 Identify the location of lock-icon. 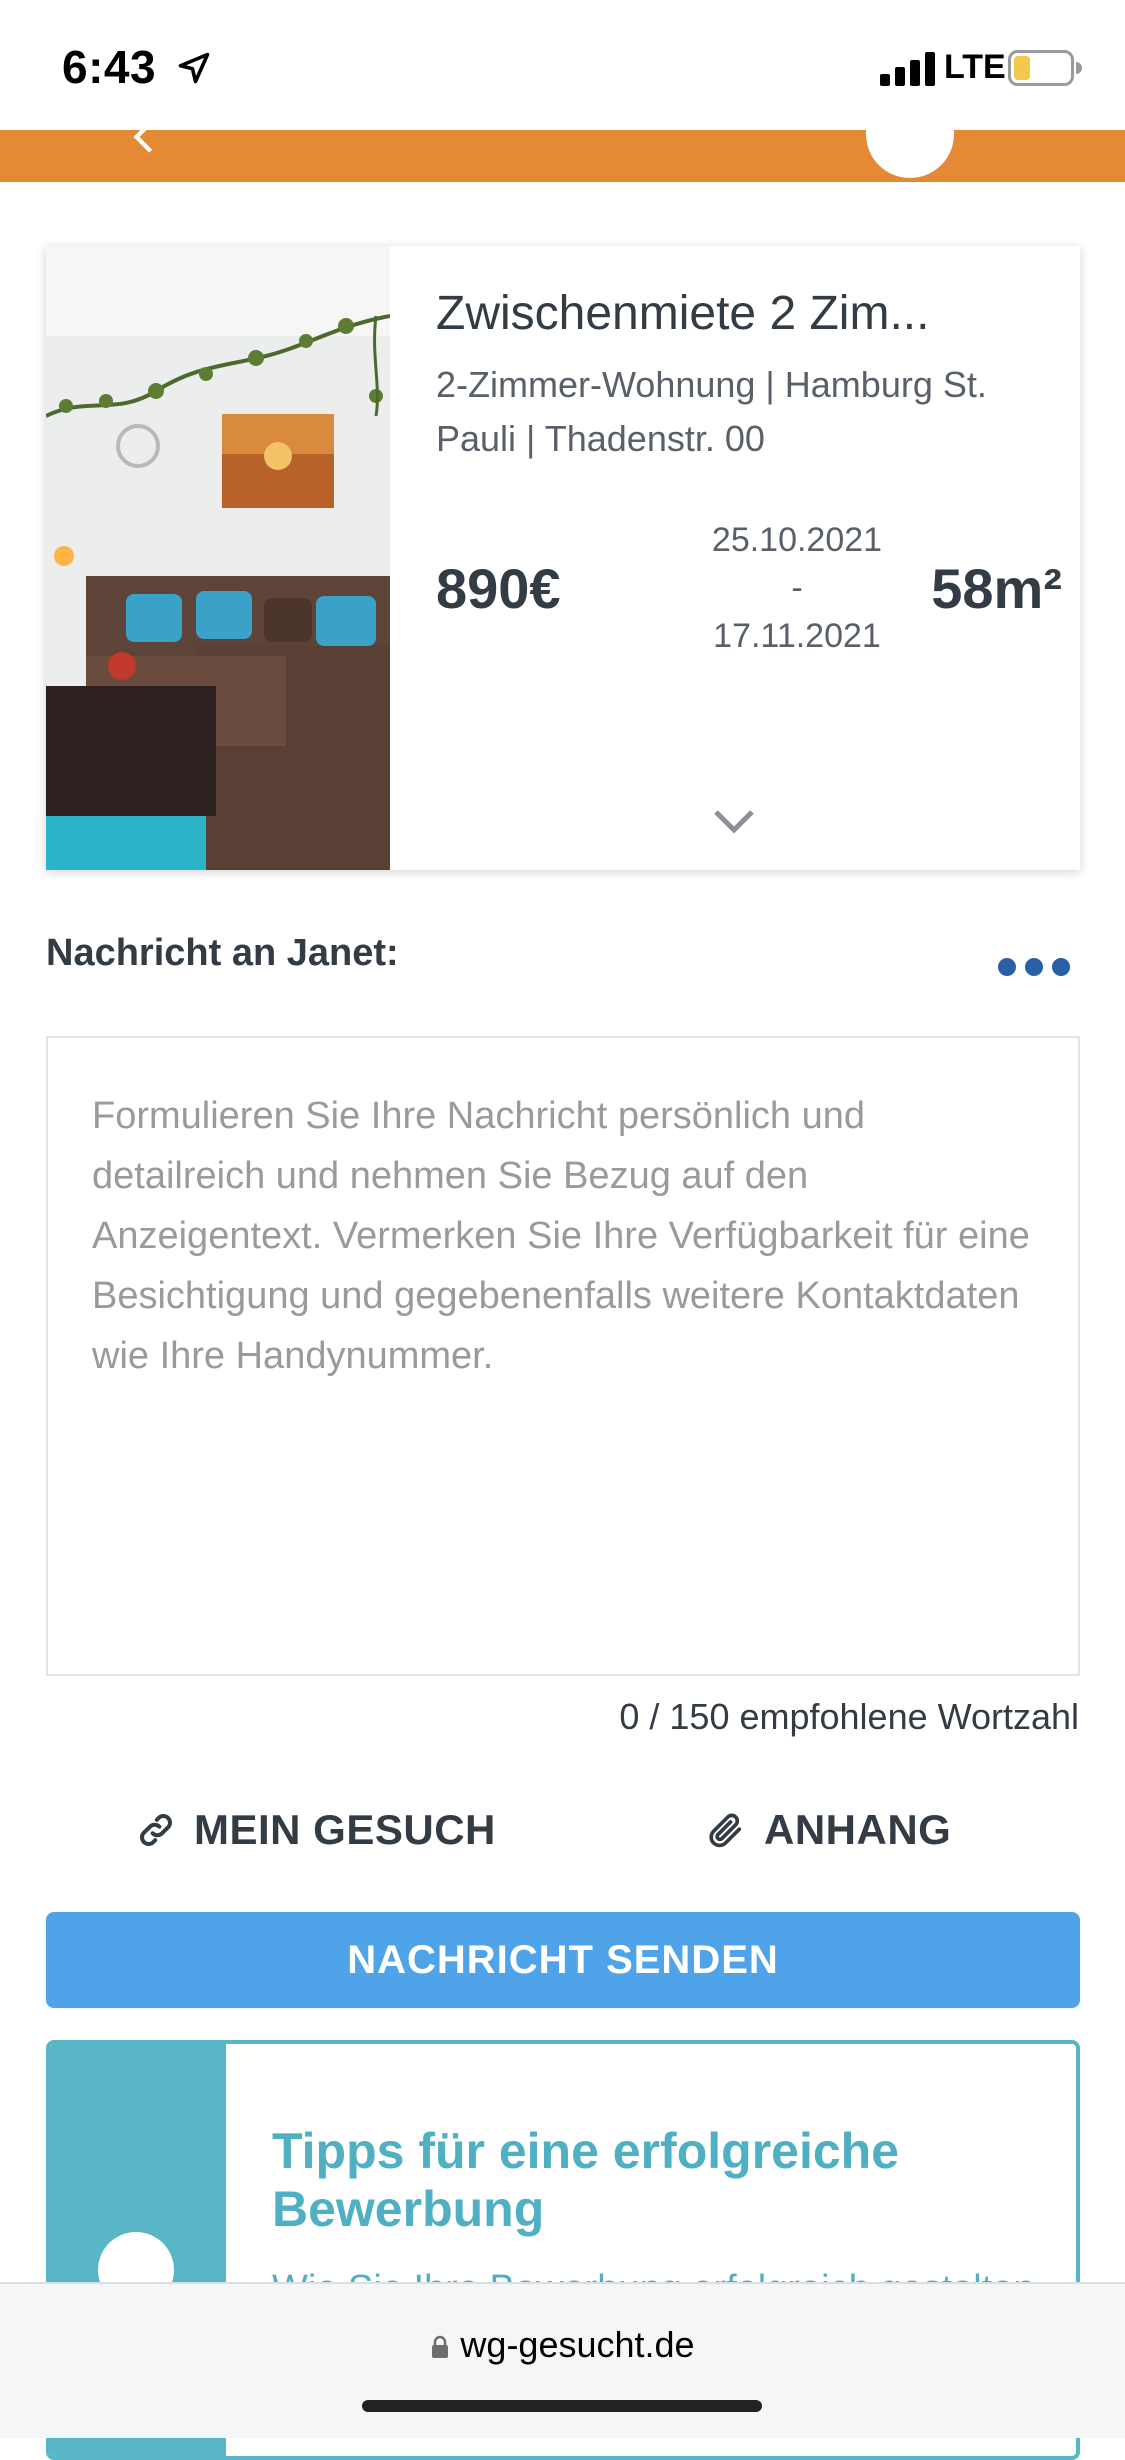
(440, 2346).